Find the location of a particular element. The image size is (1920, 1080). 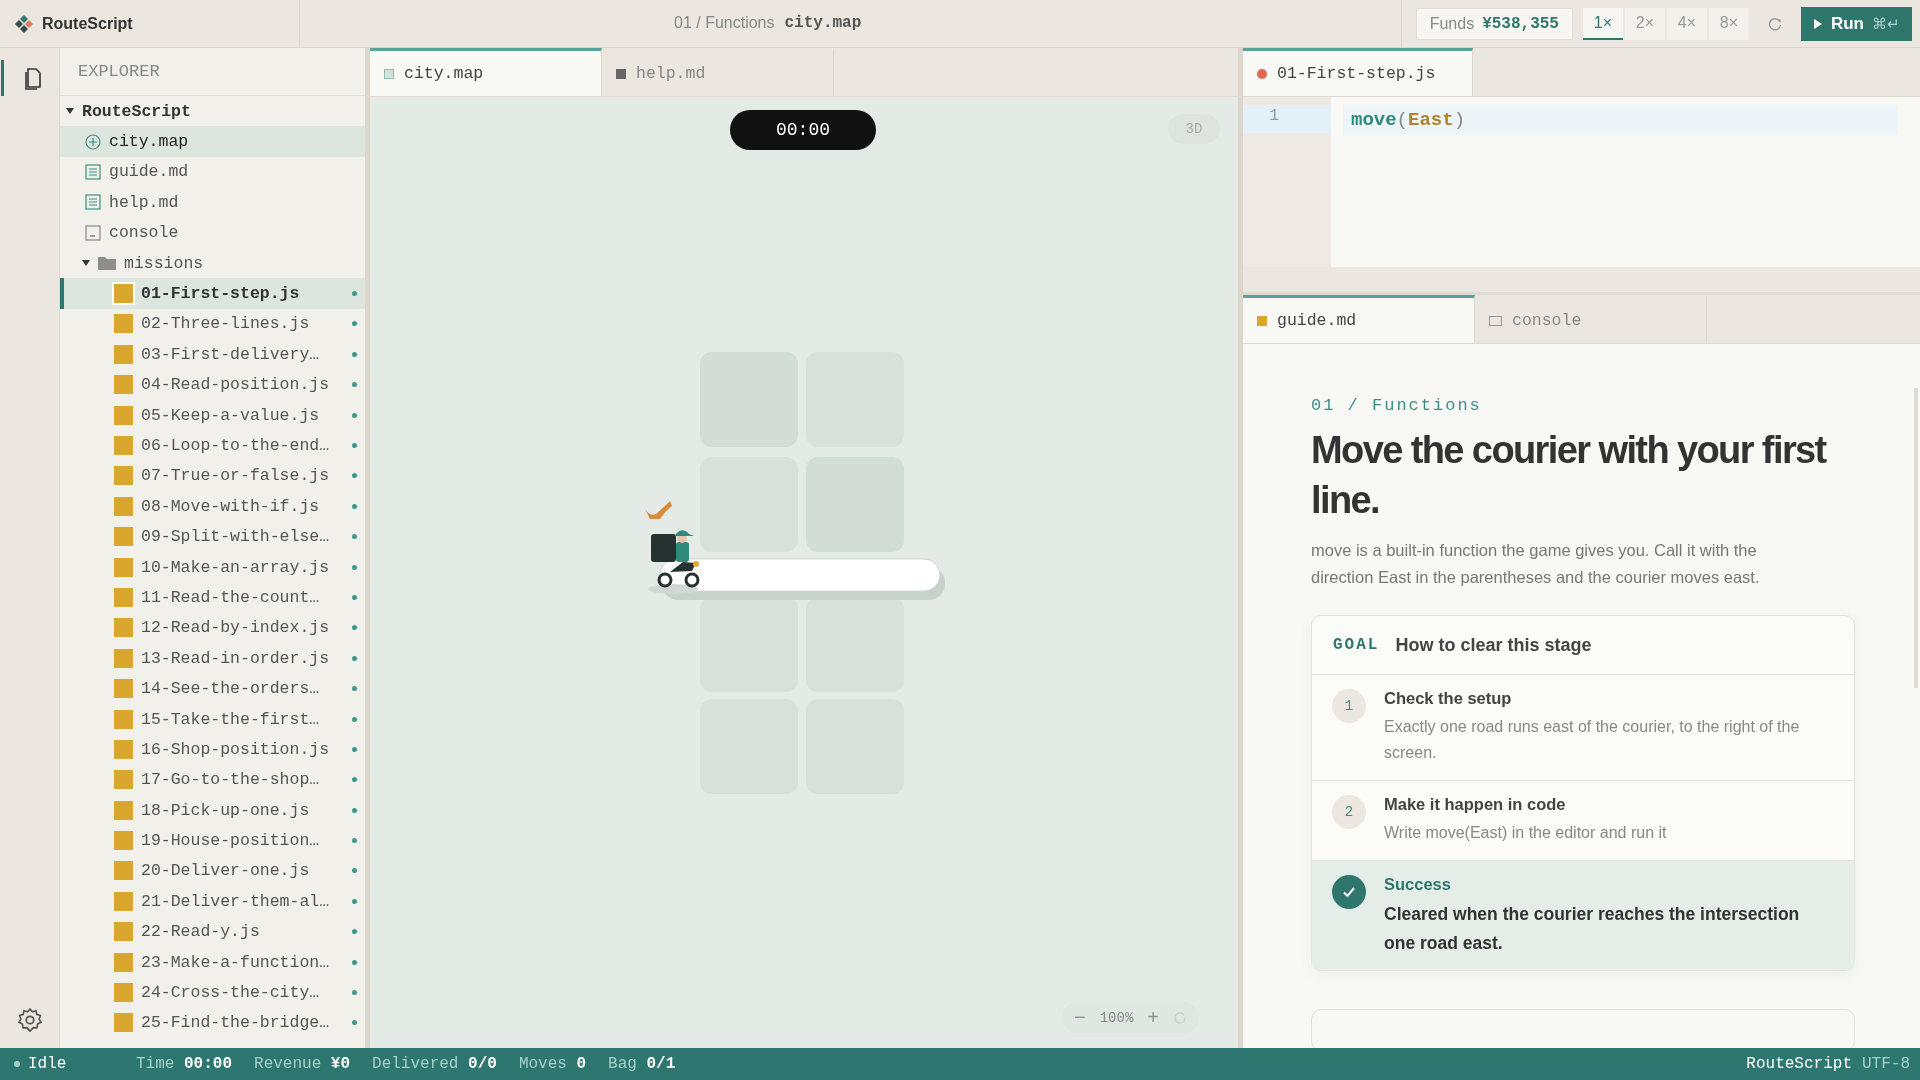

step-title: Check the setup is located at coordinates (1448, 698).